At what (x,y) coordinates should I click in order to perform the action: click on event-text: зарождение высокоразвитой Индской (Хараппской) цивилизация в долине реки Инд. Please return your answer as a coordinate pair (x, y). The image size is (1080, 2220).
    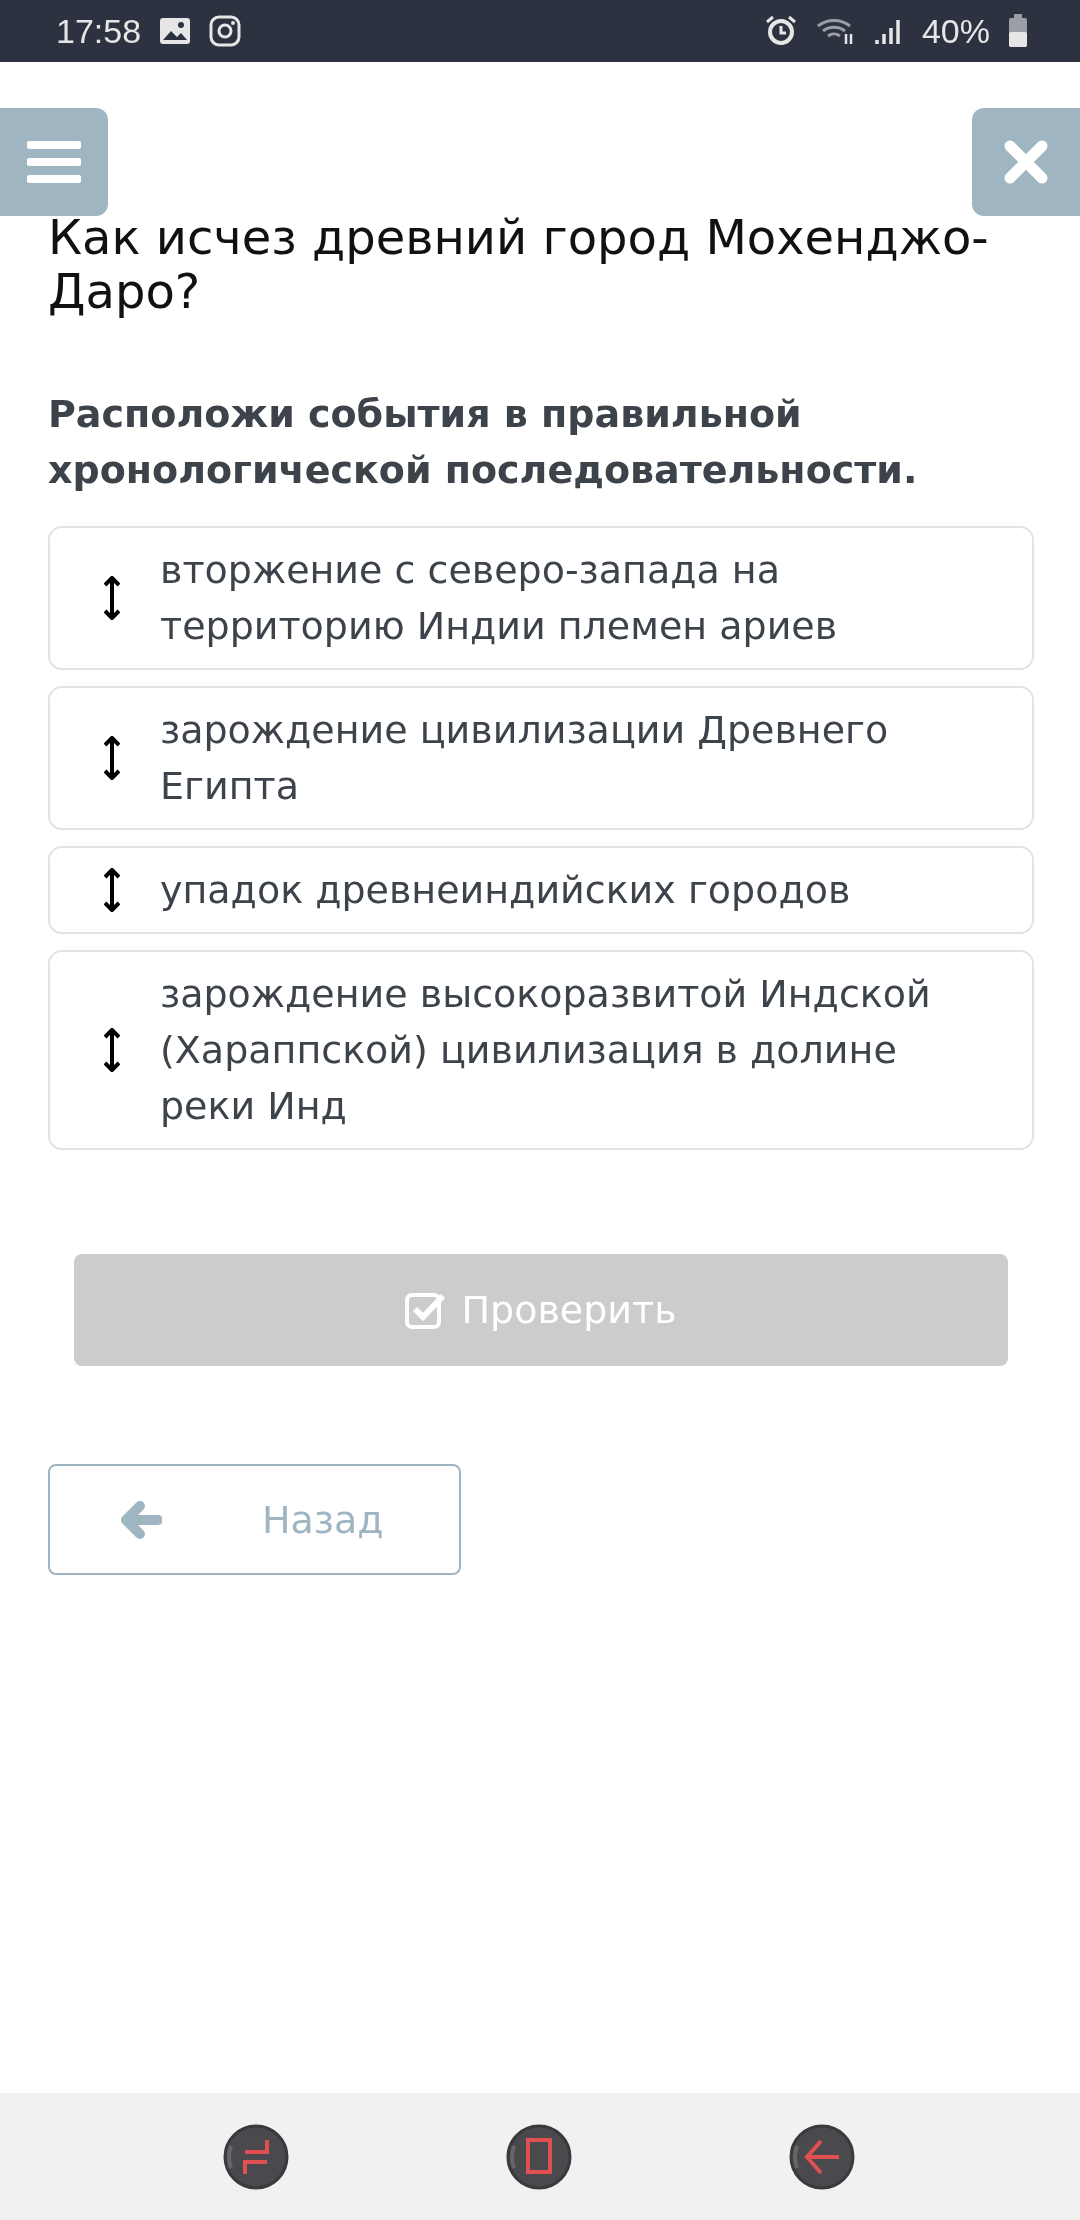
    Looking at the image, I should click on (546, 1050).